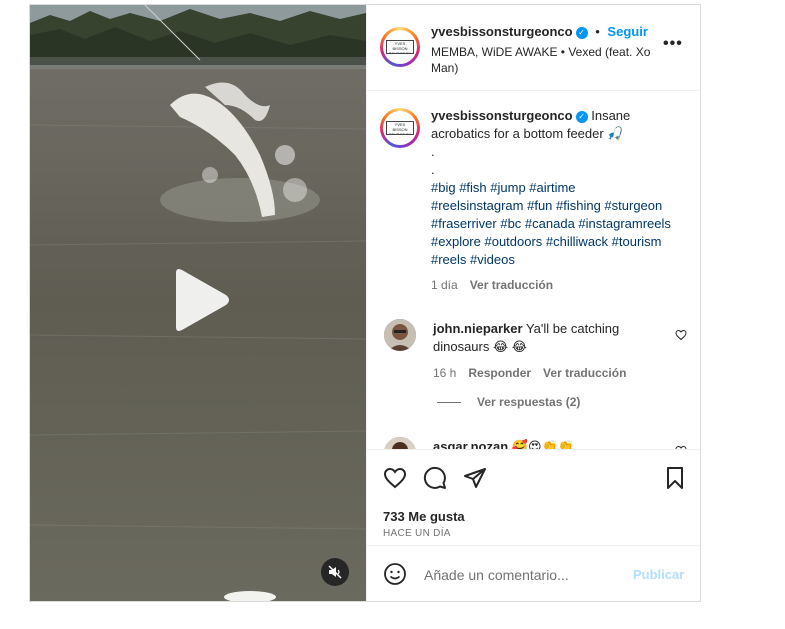  Describe the element at coordinates (658, 574) in the screenshot. I see `publish-button: Publicar` at that location.